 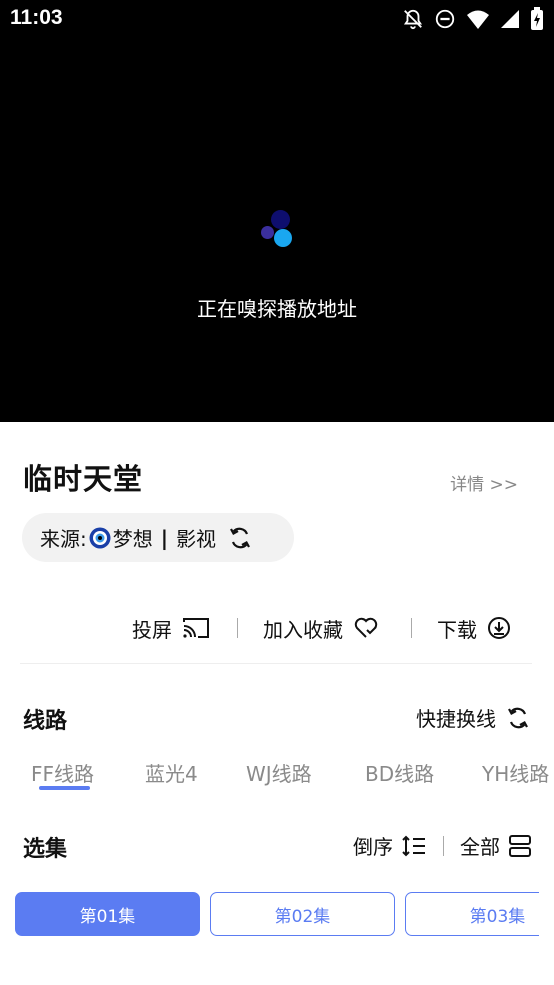 What do you see at coordinates (277, 309) in the screenshot?
I see `loading-text: 正在嗅探播放地址` at bounding box center [277, 309].